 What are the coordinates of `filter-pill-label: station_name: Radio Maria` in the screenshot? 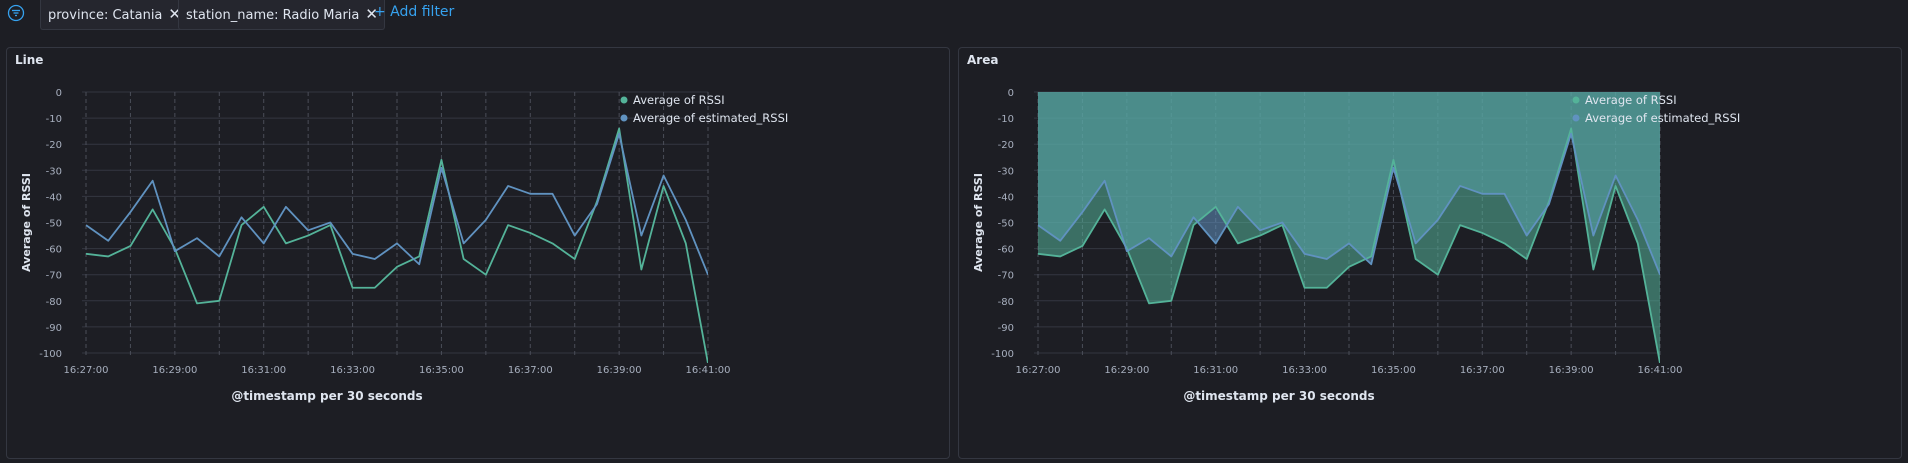 It's located at (273, 15).